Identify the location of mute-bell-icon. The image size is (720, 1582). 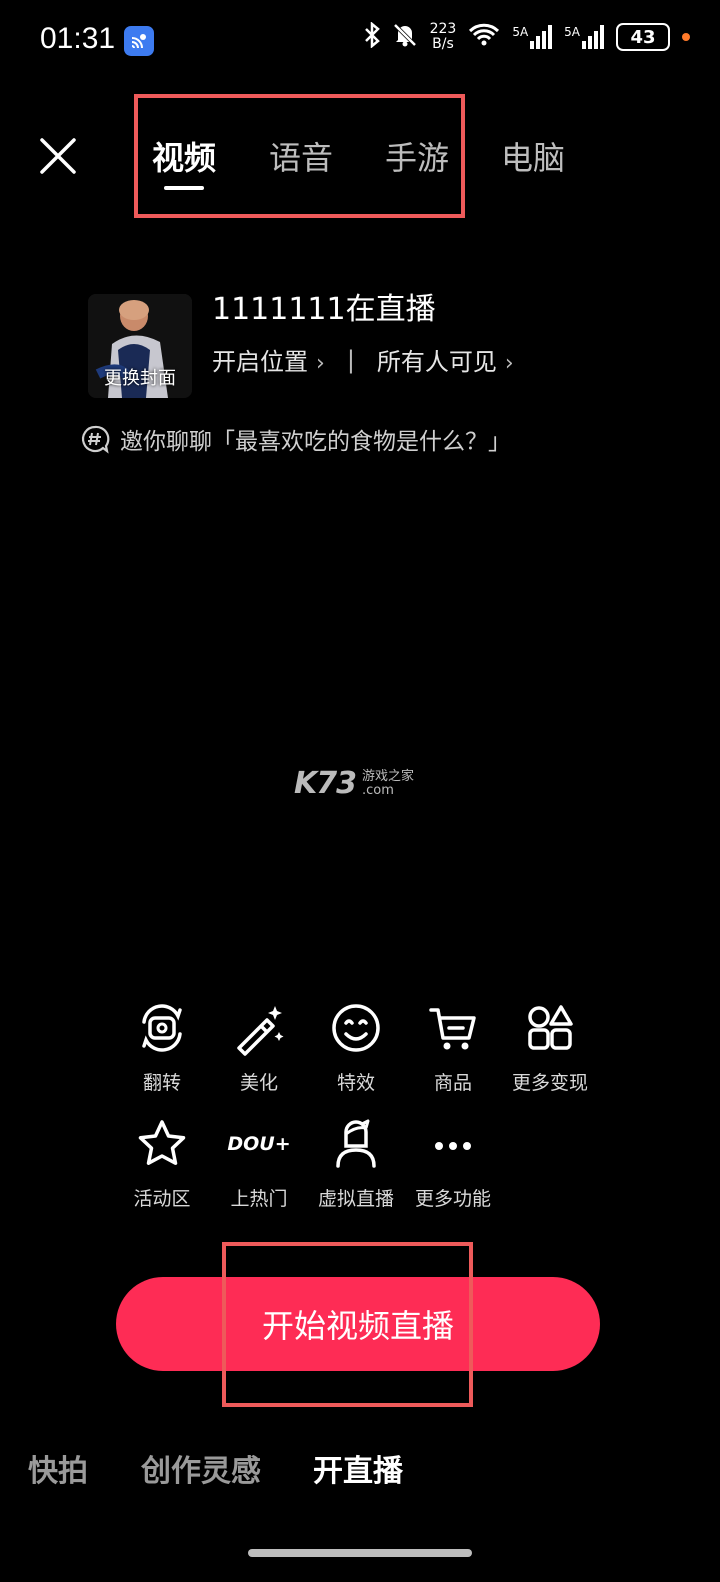
(405, 37).